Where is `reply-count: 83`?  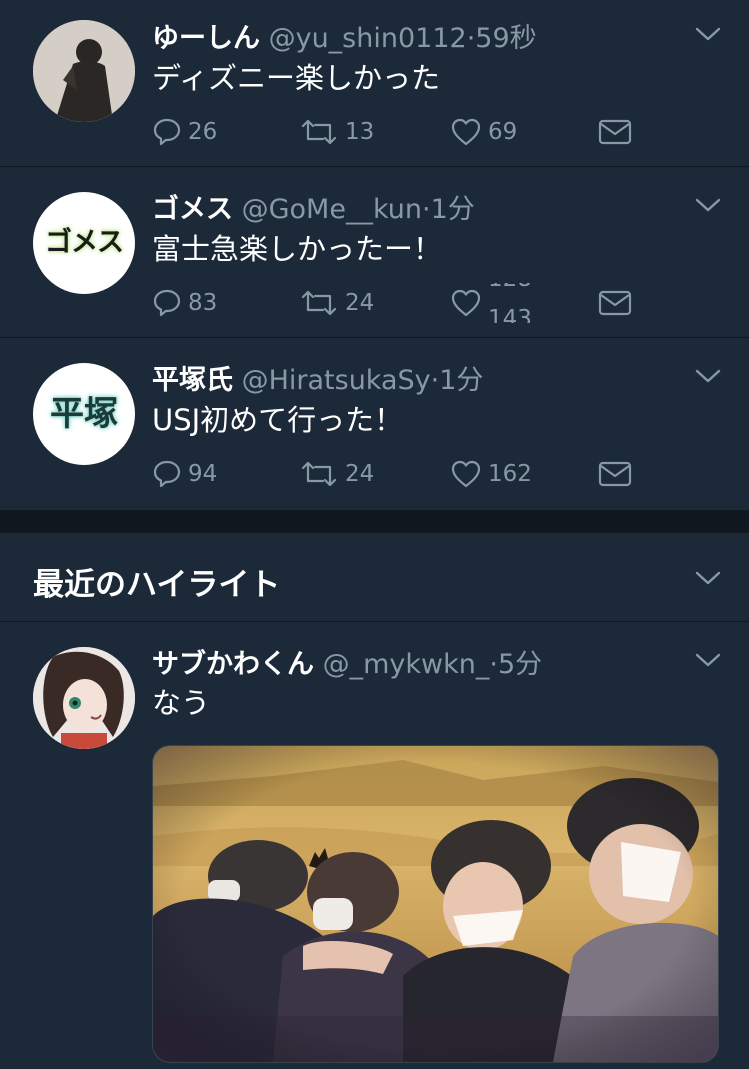 reply-count: 83 is located at coordinates (203, 303).